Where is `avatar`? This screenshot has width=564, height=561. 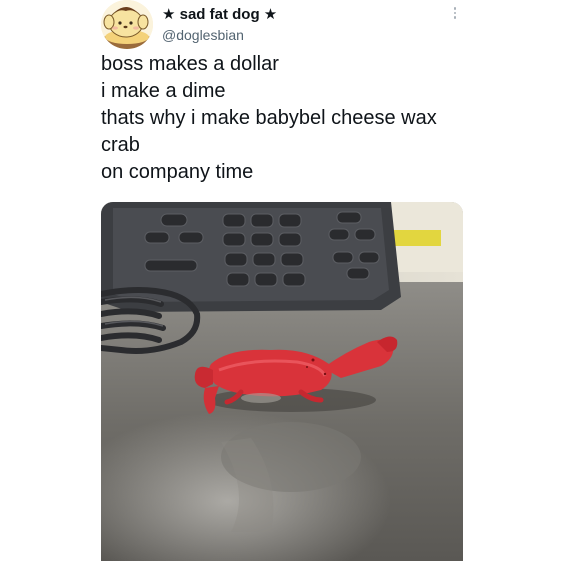 avatar is located at coordinates (127, 24).